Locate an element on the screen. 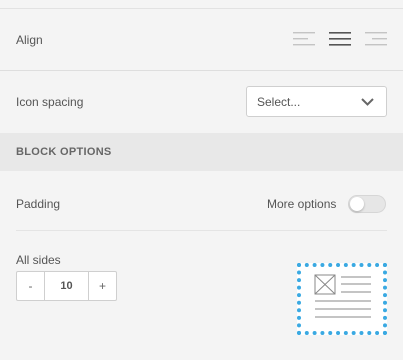  all-sides-label: All sides is located at coordinates (38, 260).